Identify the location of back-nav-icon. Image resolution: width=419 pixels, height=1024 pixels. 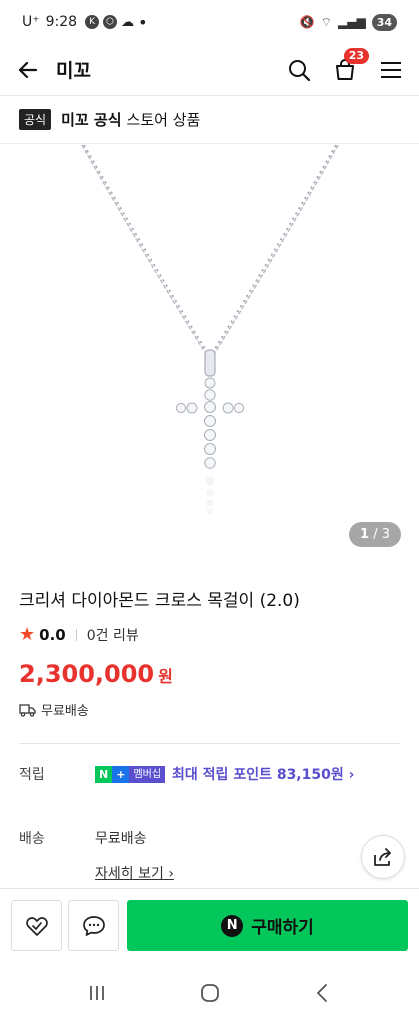
(323, 993).